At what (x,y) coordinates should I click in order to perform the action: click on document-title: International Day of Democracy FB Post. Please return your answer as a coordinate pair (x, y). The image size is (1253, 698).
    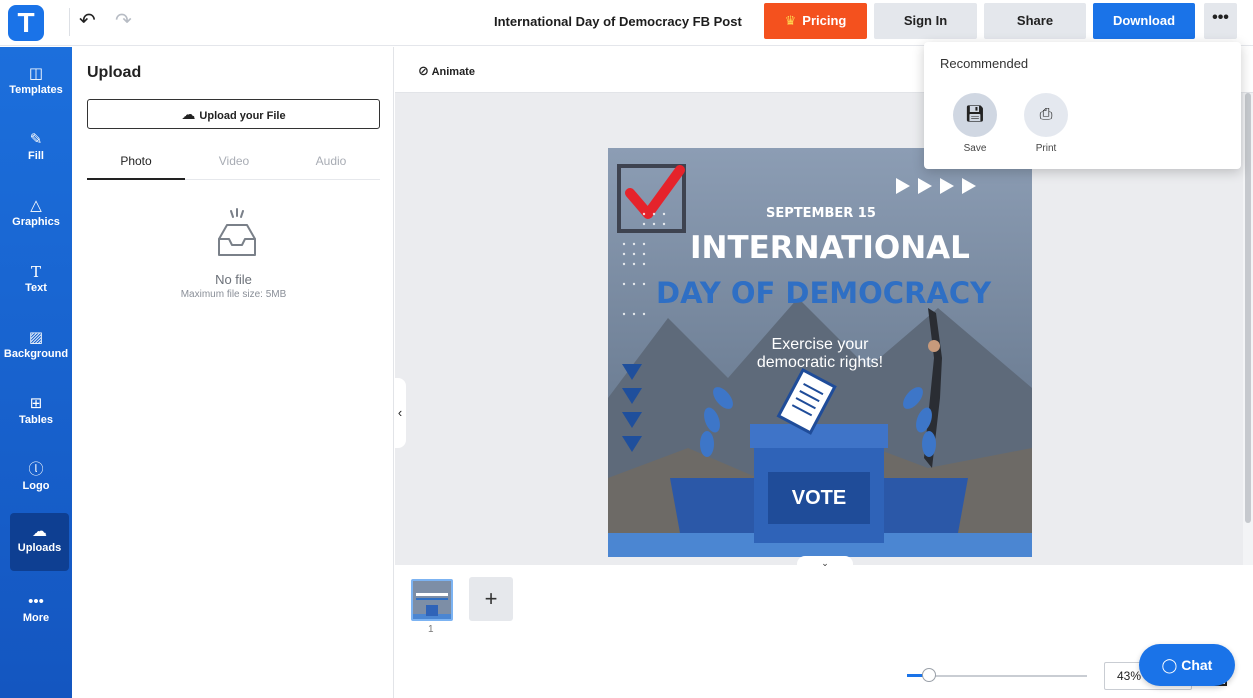
    Looking at the image, I should click on (618, 21).